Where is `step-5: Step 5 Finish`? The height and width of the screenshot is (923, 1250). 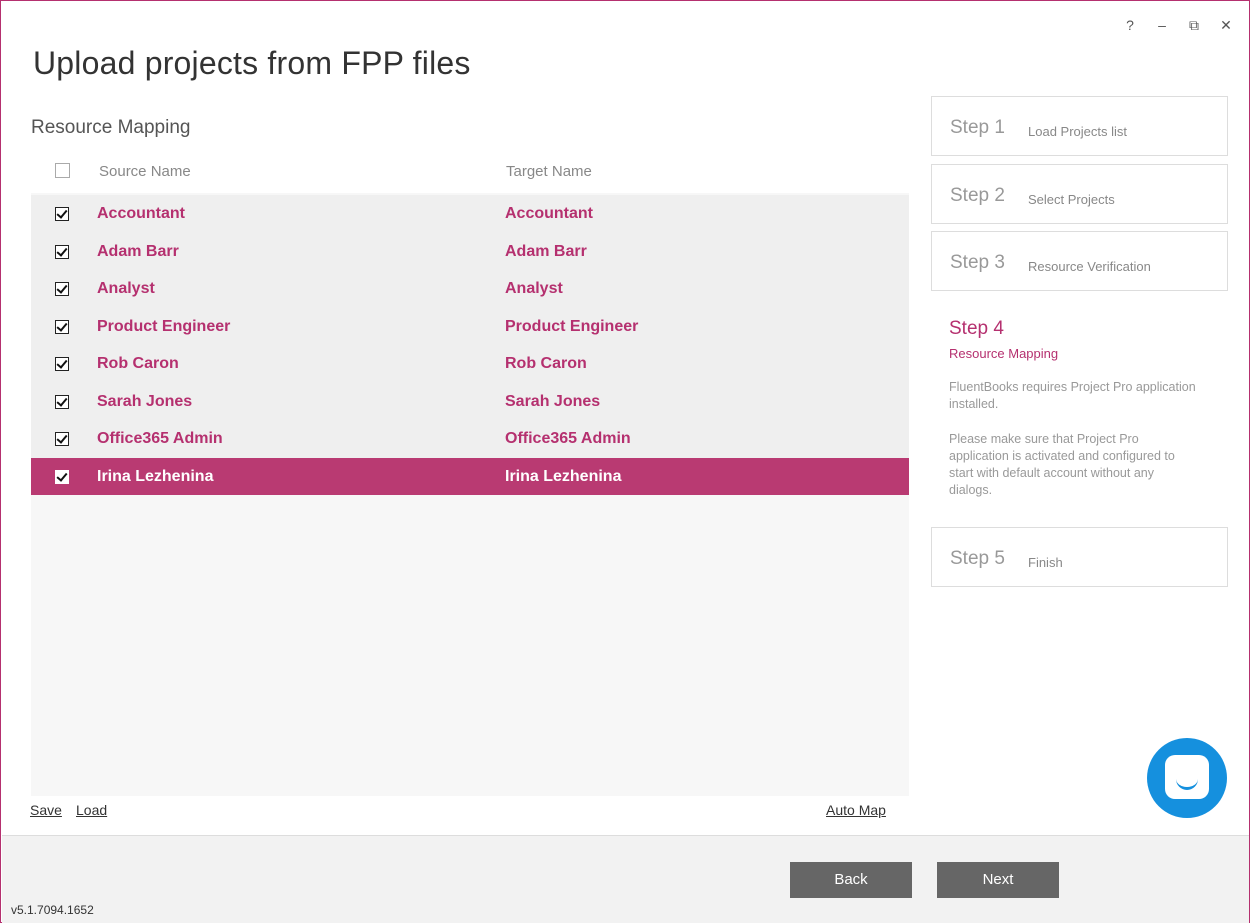
step-5: Step 5 Finish is located at coordinates (1079, 557).